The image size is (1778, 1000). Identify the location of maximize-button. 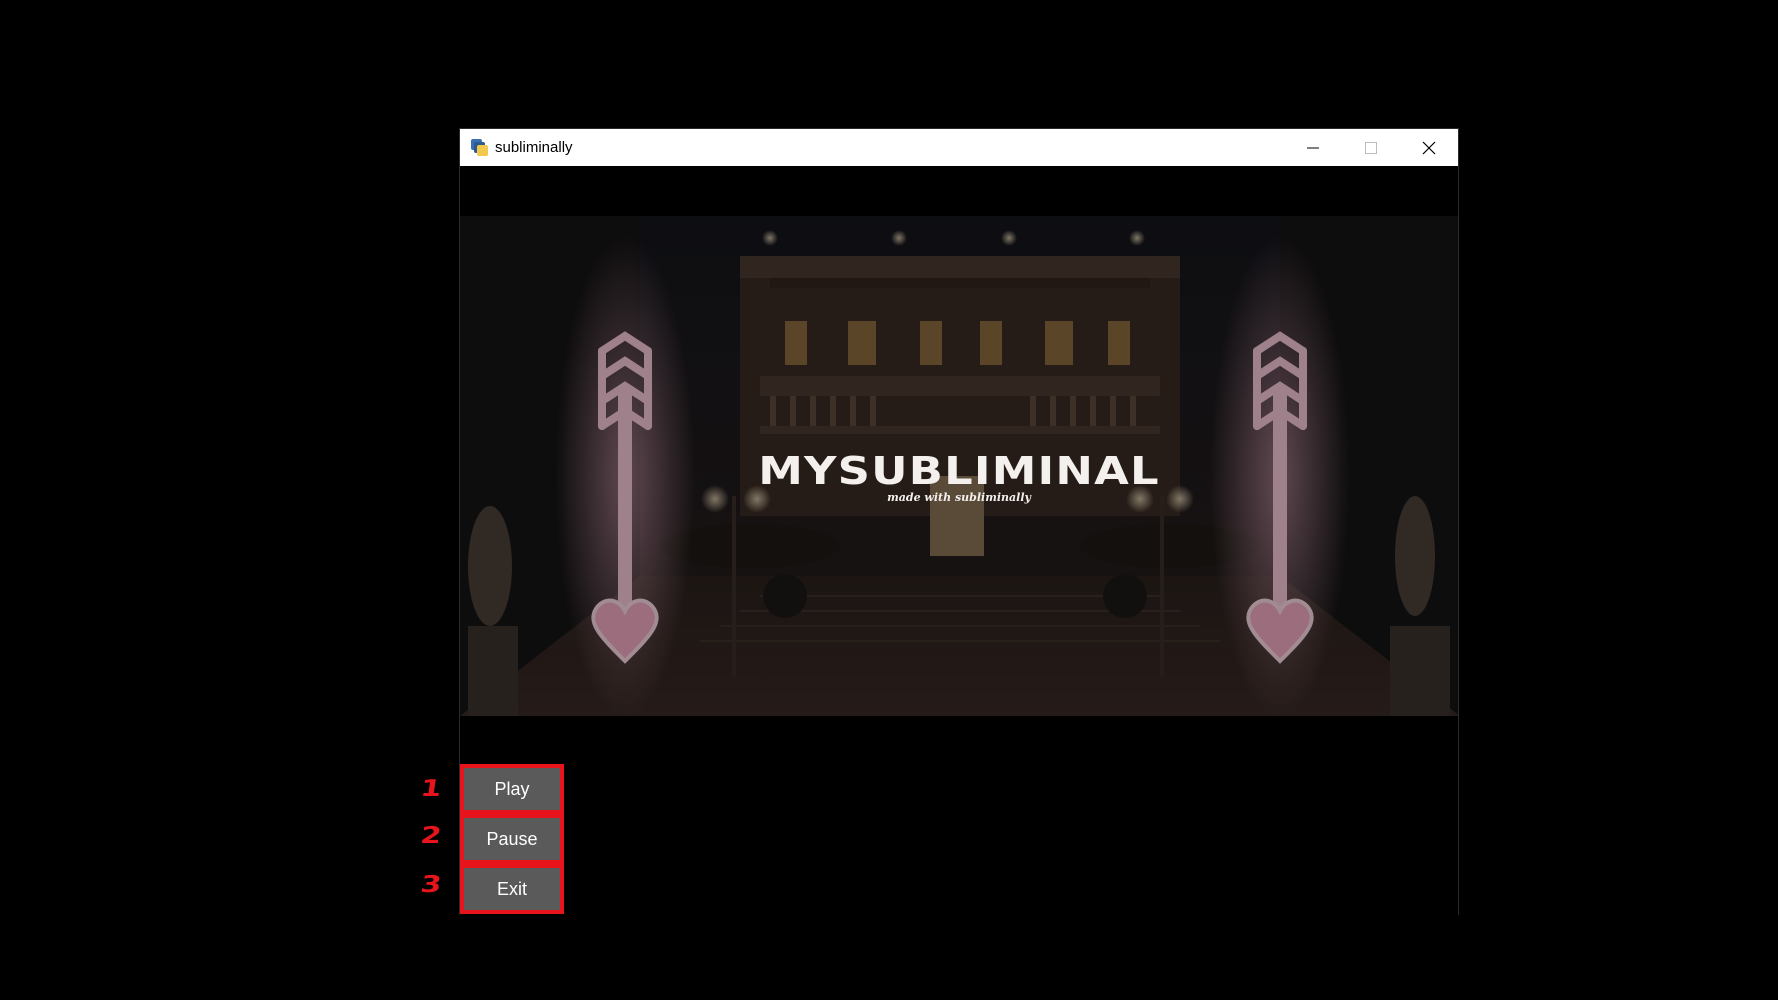
(1371, 147).